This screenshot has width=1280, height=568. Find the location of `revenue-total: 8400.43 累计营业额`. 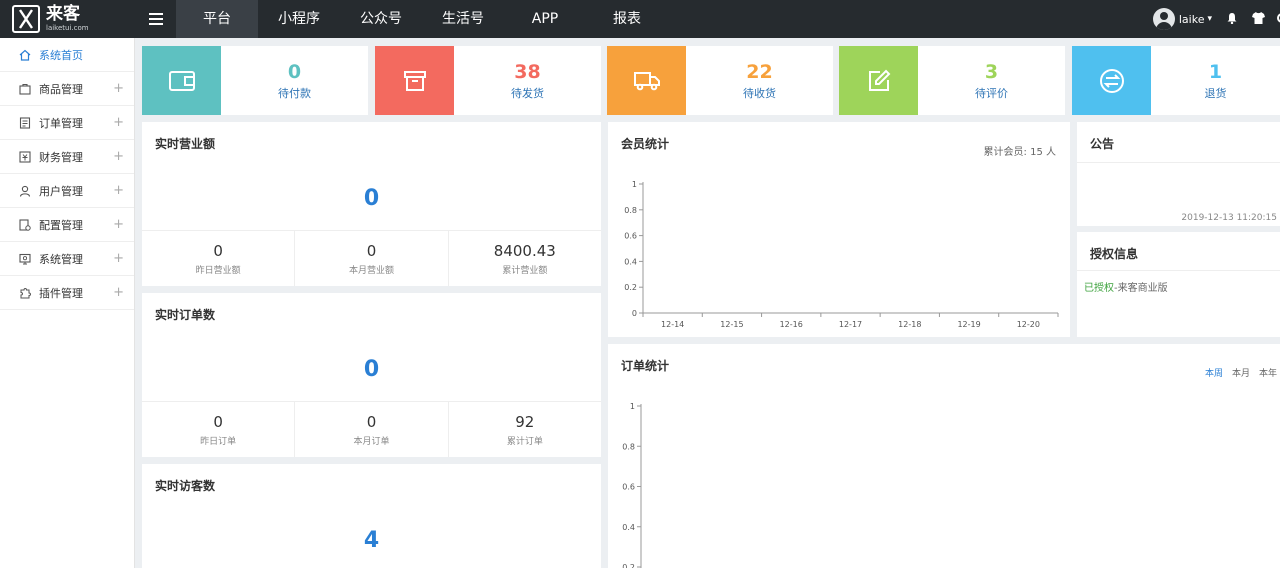

revenue-total: 8400.43 累计营业额 is located at coordinates (525, 258).